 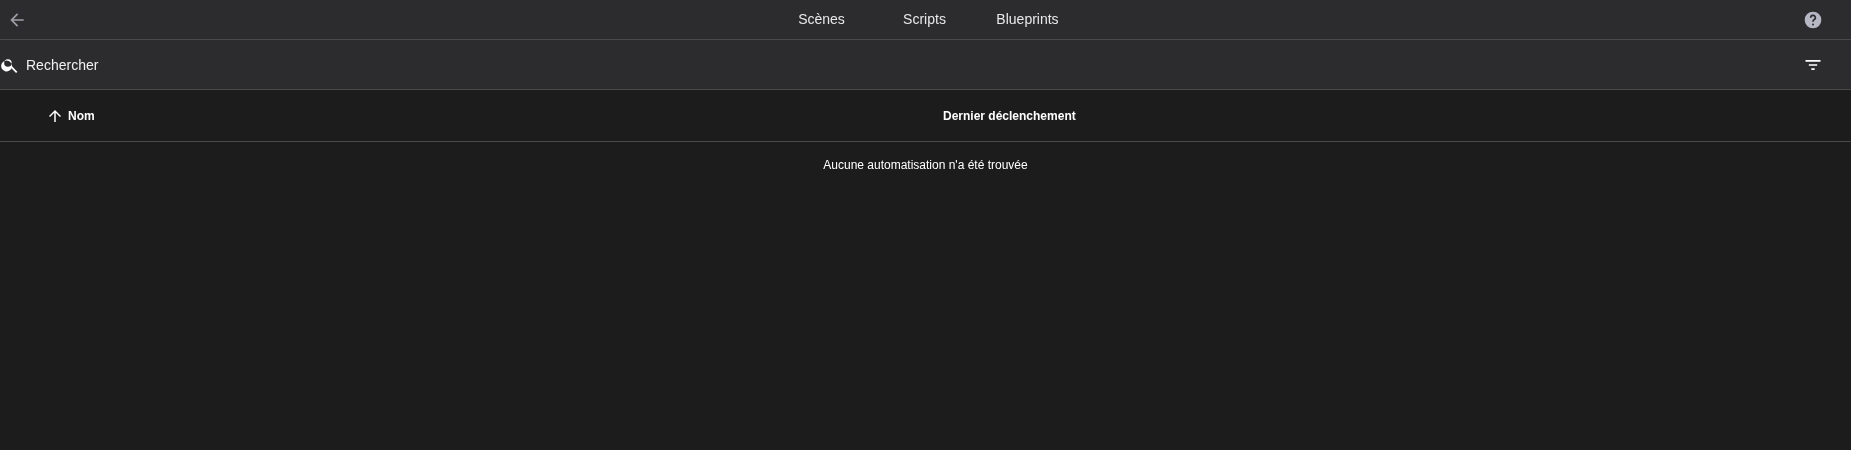 What do you see at coordinates (1813, 19) in the screenshot?
I see `help-icon` at bounding box center [1813, 19].